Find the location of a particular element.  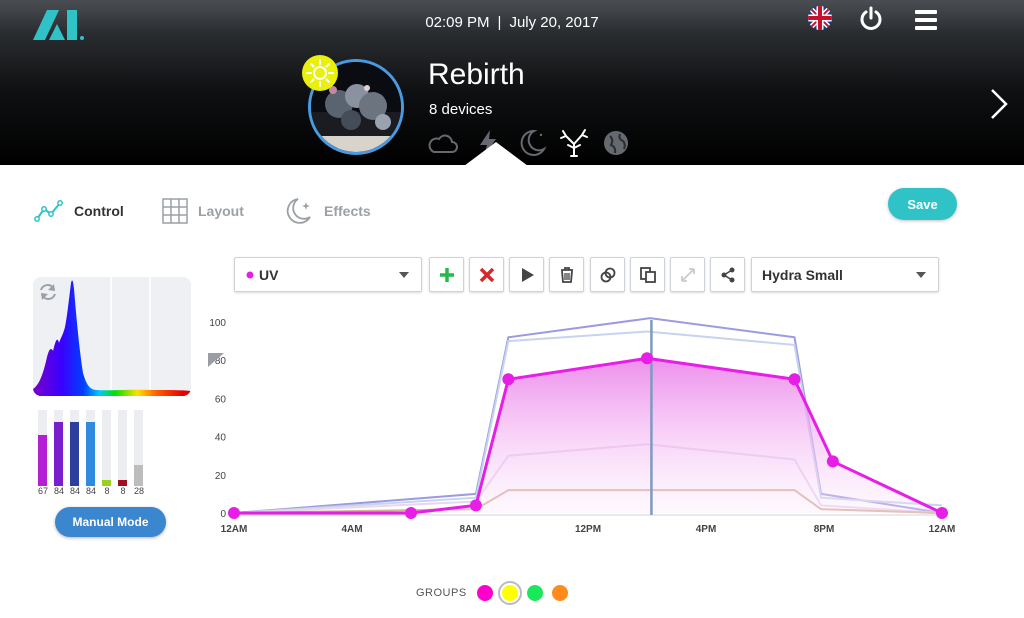

trash-icon is located at coordinates (566, 274).